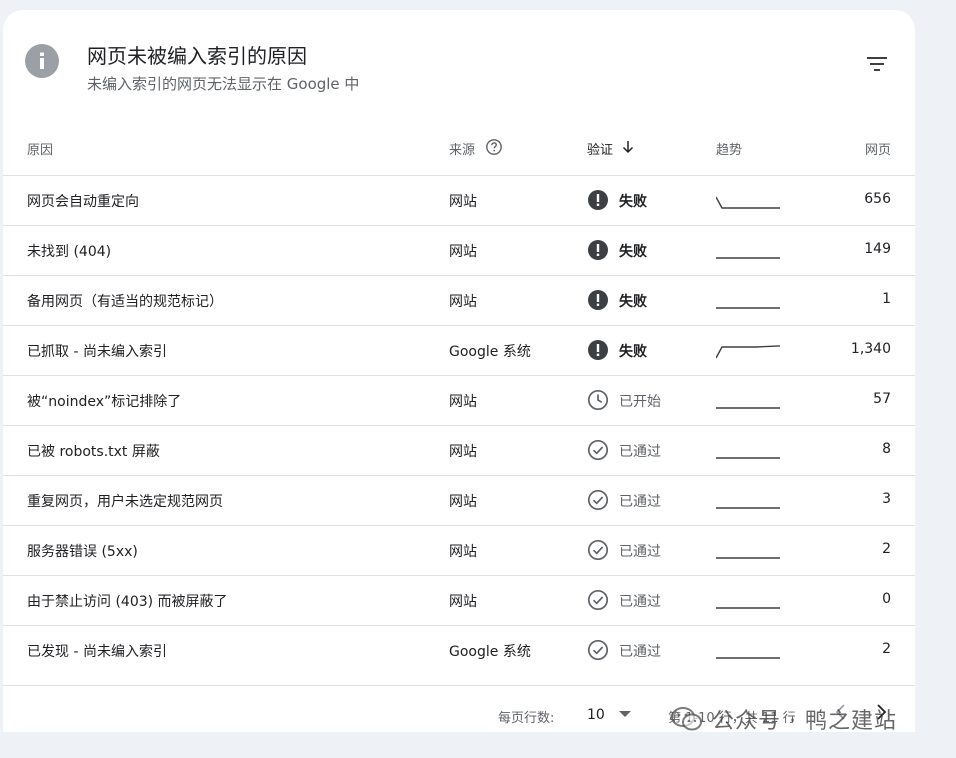 This screenshot has width=956, height=758. What do you see at coordinates (611, 713) in the screenshot?
I see `rows-per-page-select: 10` at bounding box center [611, 713].